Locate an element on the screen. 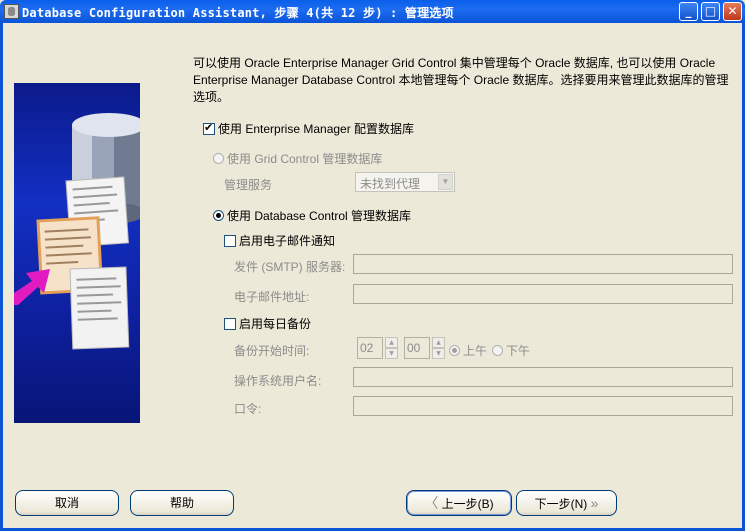 The height and width of the screenshot is (531, 745). mgmt-service-select: 未找到代理 ▼ is located at coordinates (405, 182).